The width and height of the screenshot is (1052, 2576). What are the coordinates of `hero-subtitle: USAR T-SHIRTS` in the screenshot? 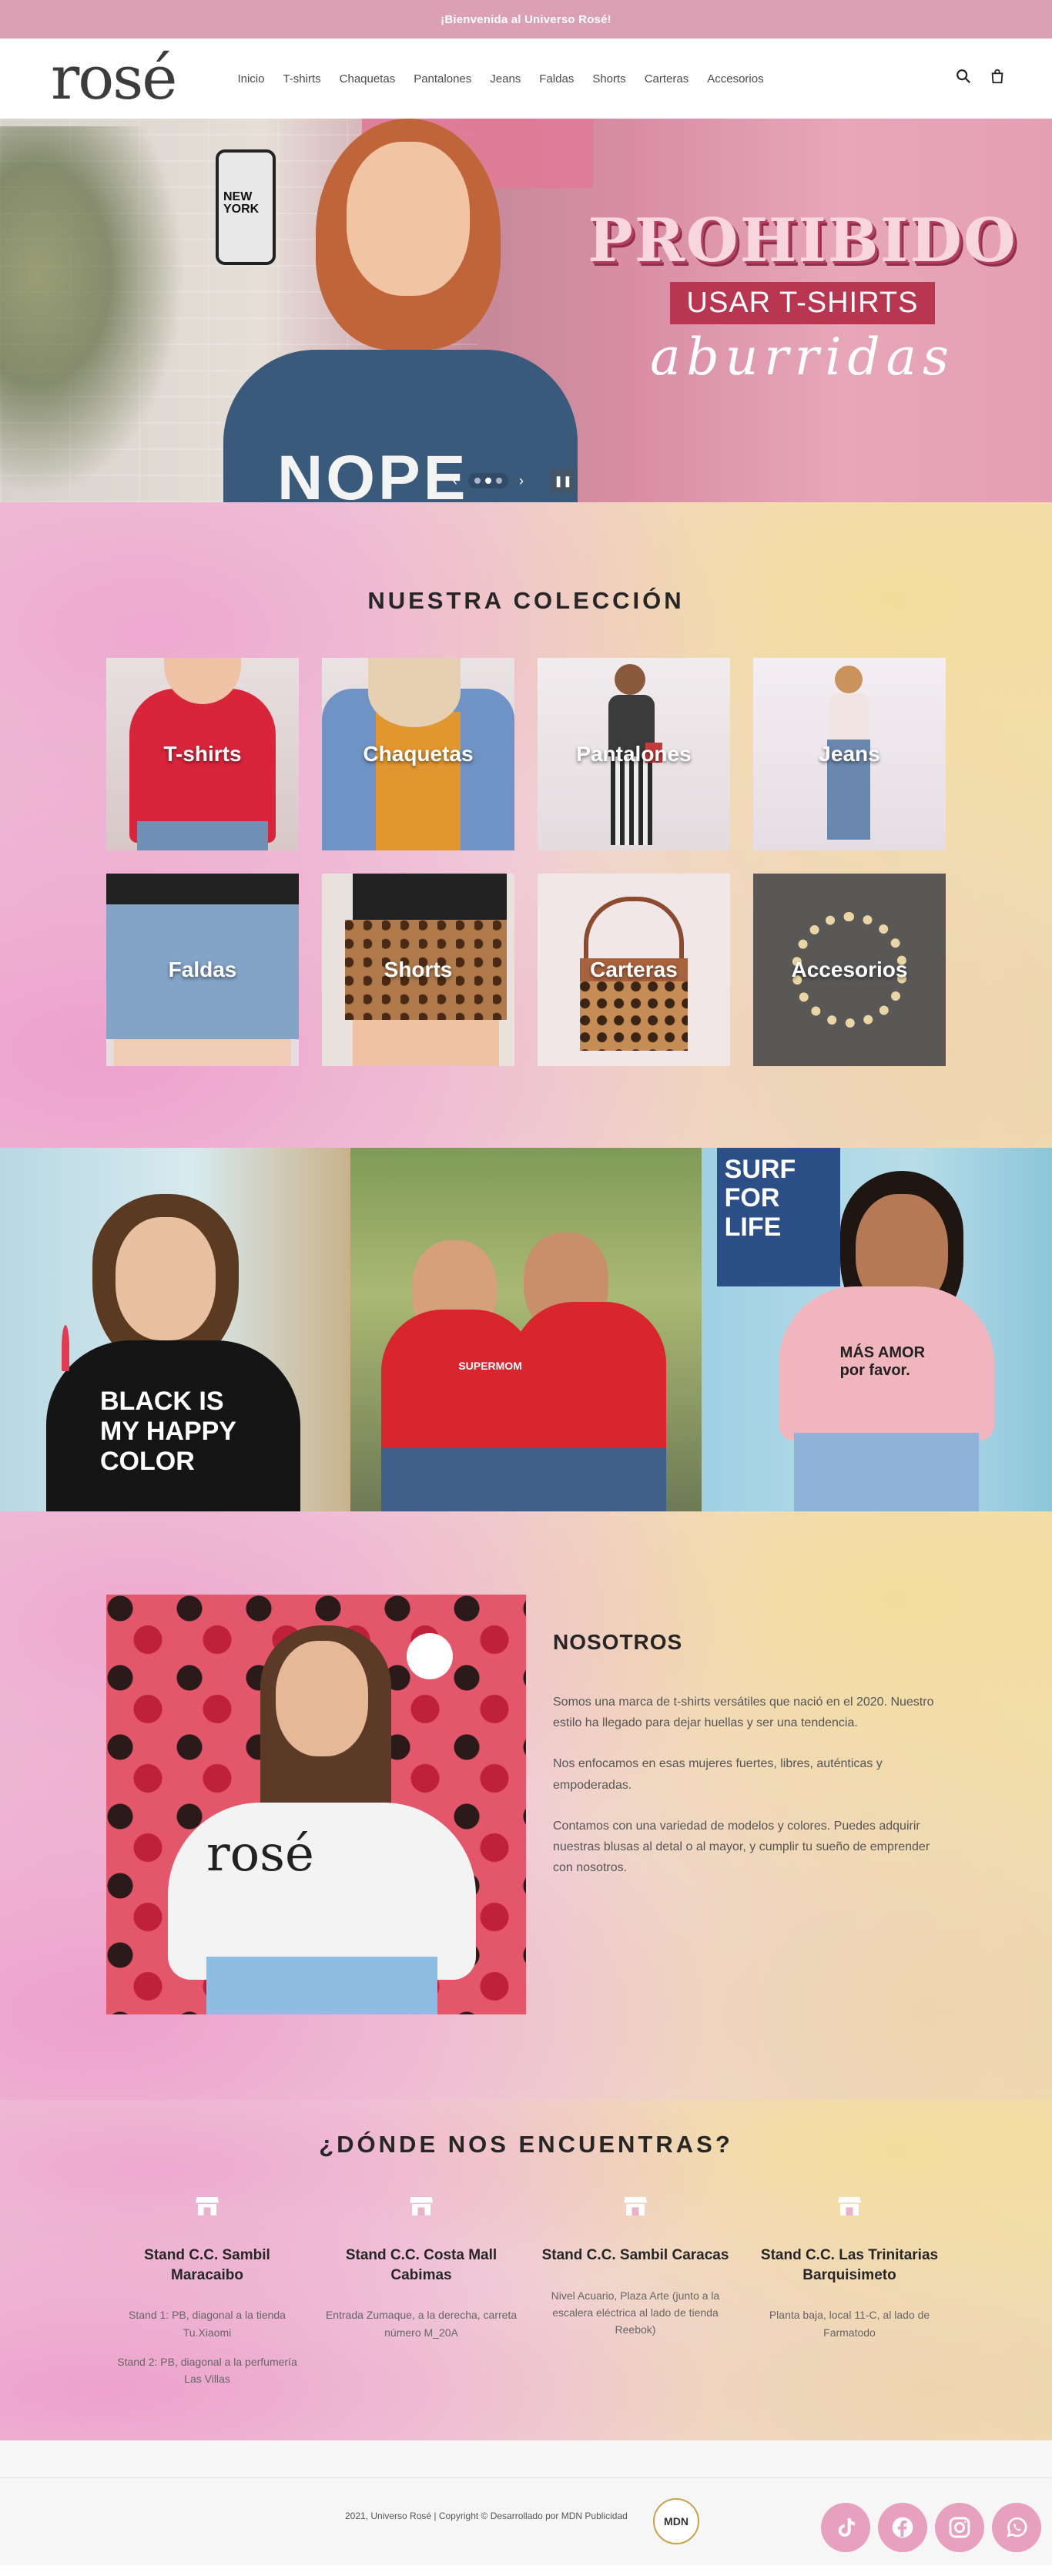 It's located at (802, 303).